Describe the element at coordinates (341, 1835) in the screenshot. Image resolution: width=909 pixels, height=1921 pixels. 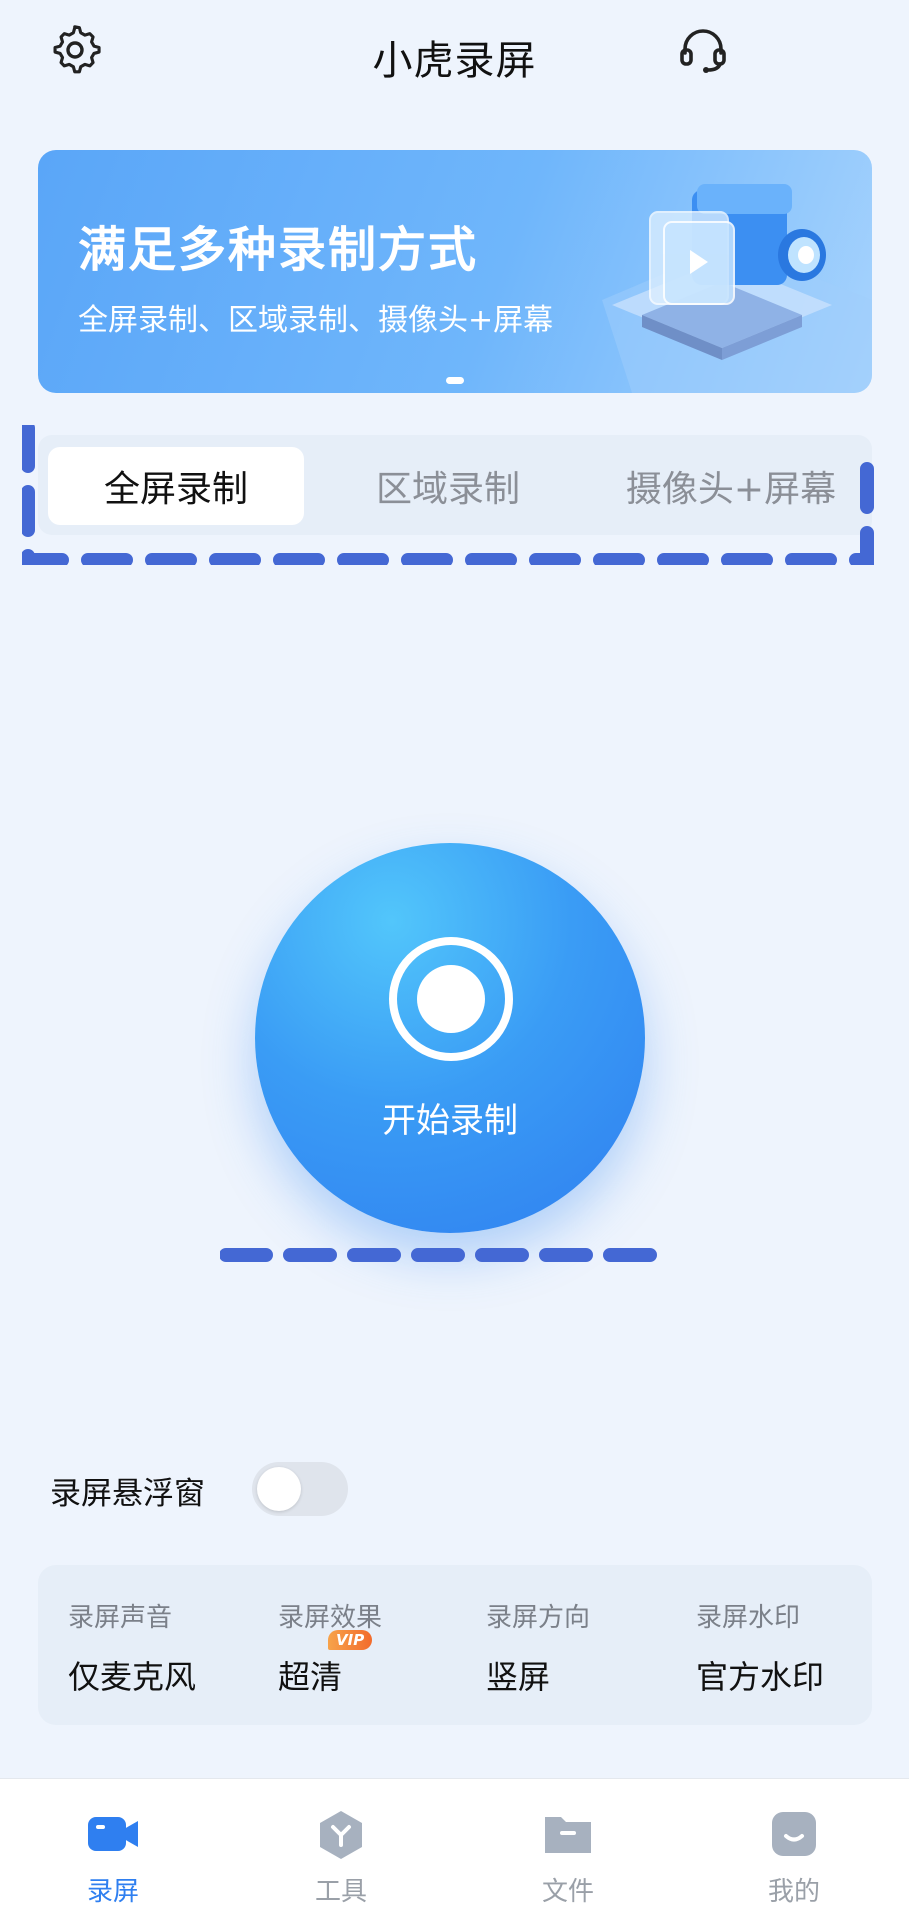
I see `tools-icon` at that location.